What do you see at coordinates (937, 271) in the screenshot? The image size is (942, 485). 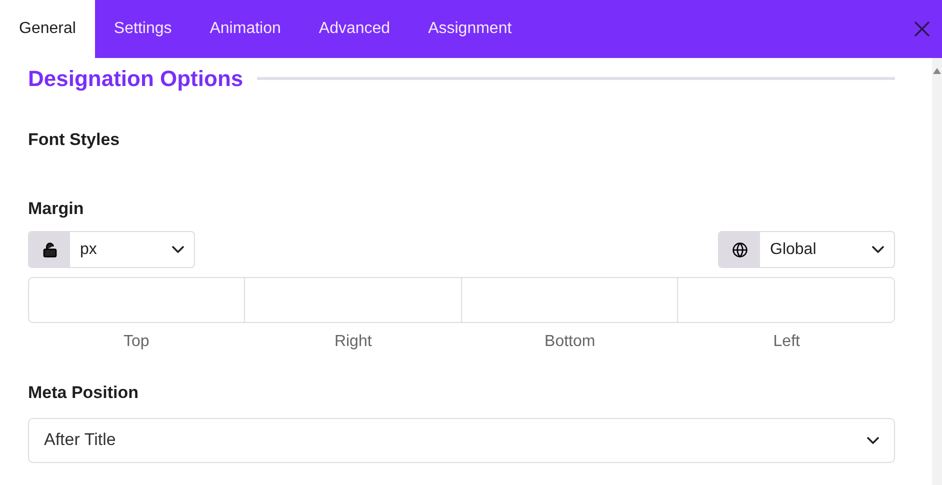 I see `scrollbar` at bounding box center [937, 271].